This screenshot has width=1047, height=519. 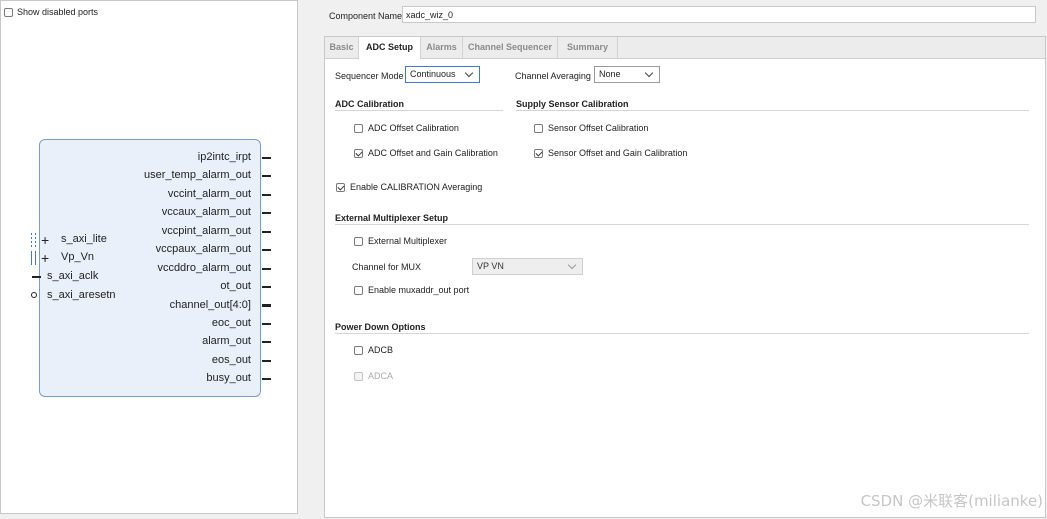 What do you see at coordinates (266, 305) in the screenshot?
I see `pin-channel-out` at bounding box center [266, 305].